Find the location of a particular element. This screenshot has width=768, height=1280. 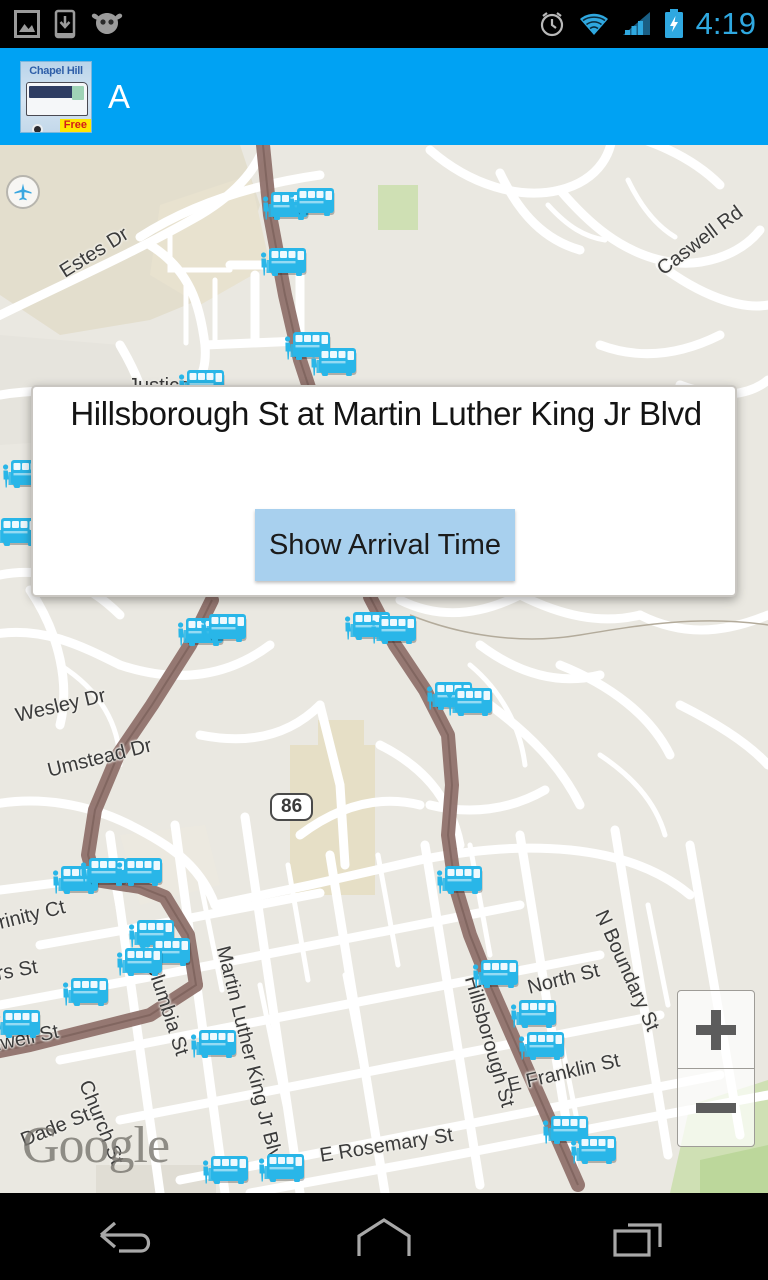

status-bar-left-icons is located at coordinates (69, 24).